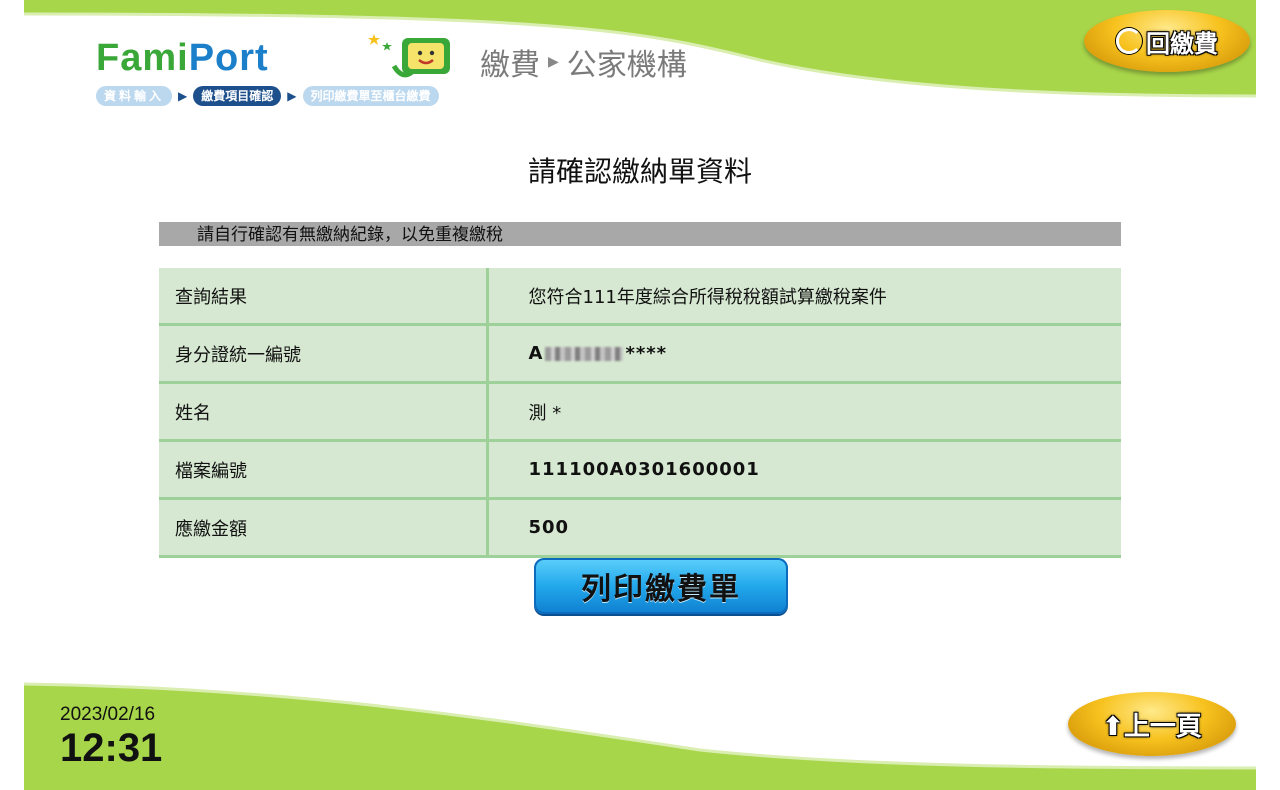 The width and height of the screenshot is (1280, 790). I want to click on print-bill-button: 列印繳費單, so click(661, 586).